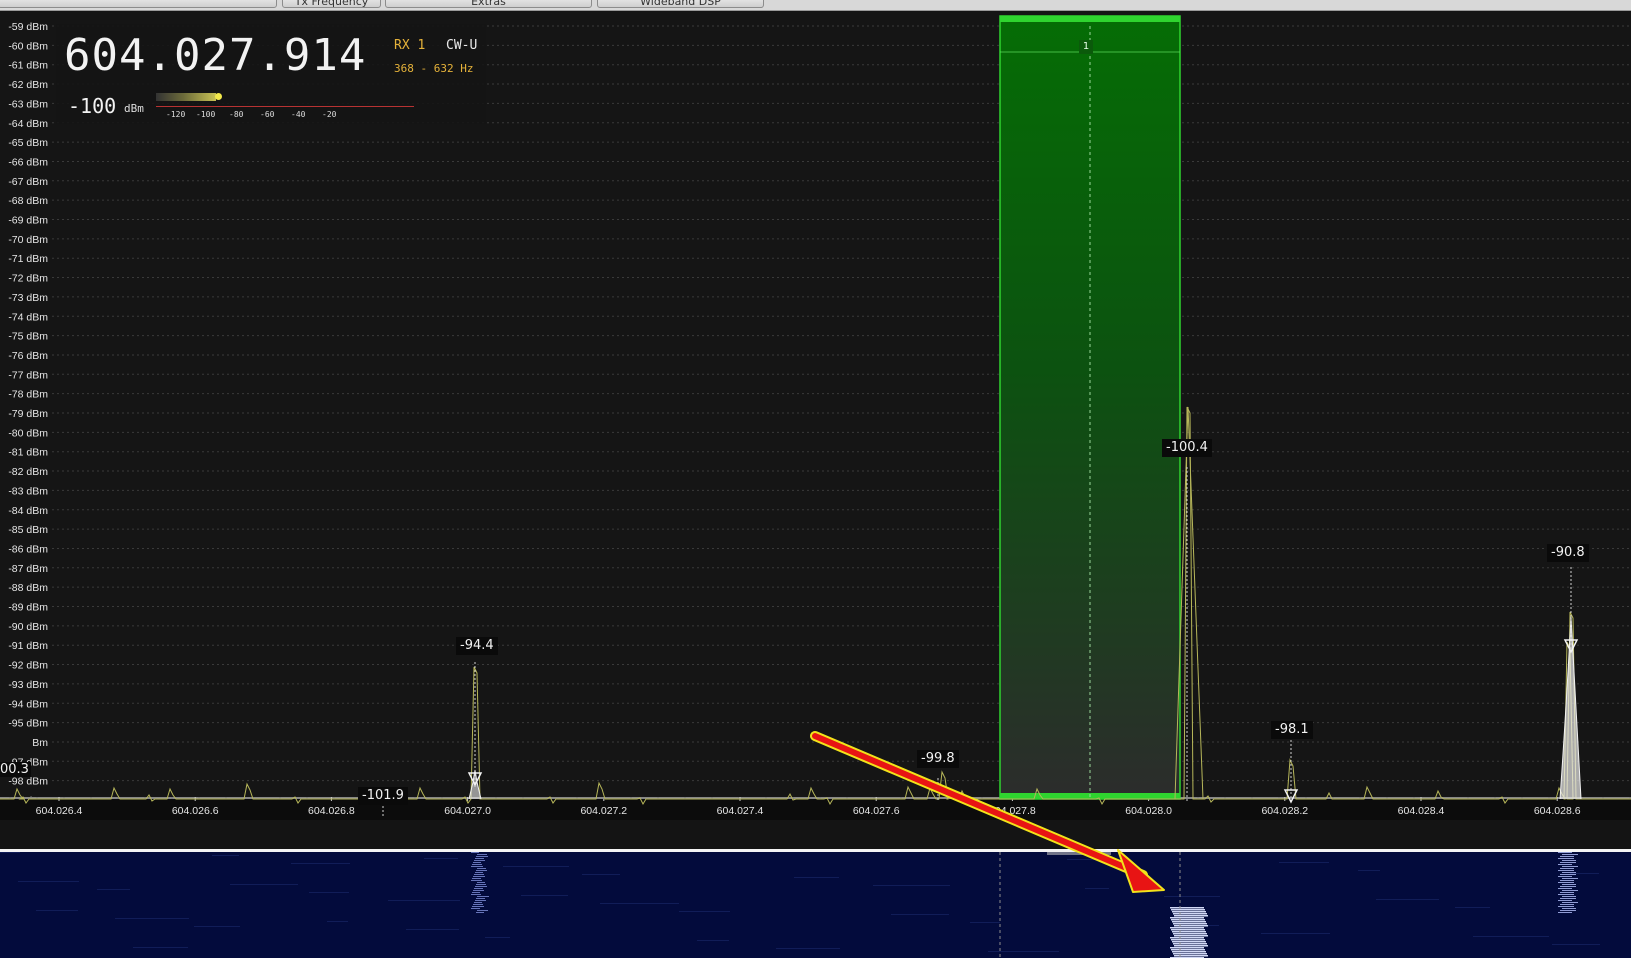 Image resolution: width=1631 pixels, height=958 pixels. I want to click on signal-unit: dBm, so click(134, 108).